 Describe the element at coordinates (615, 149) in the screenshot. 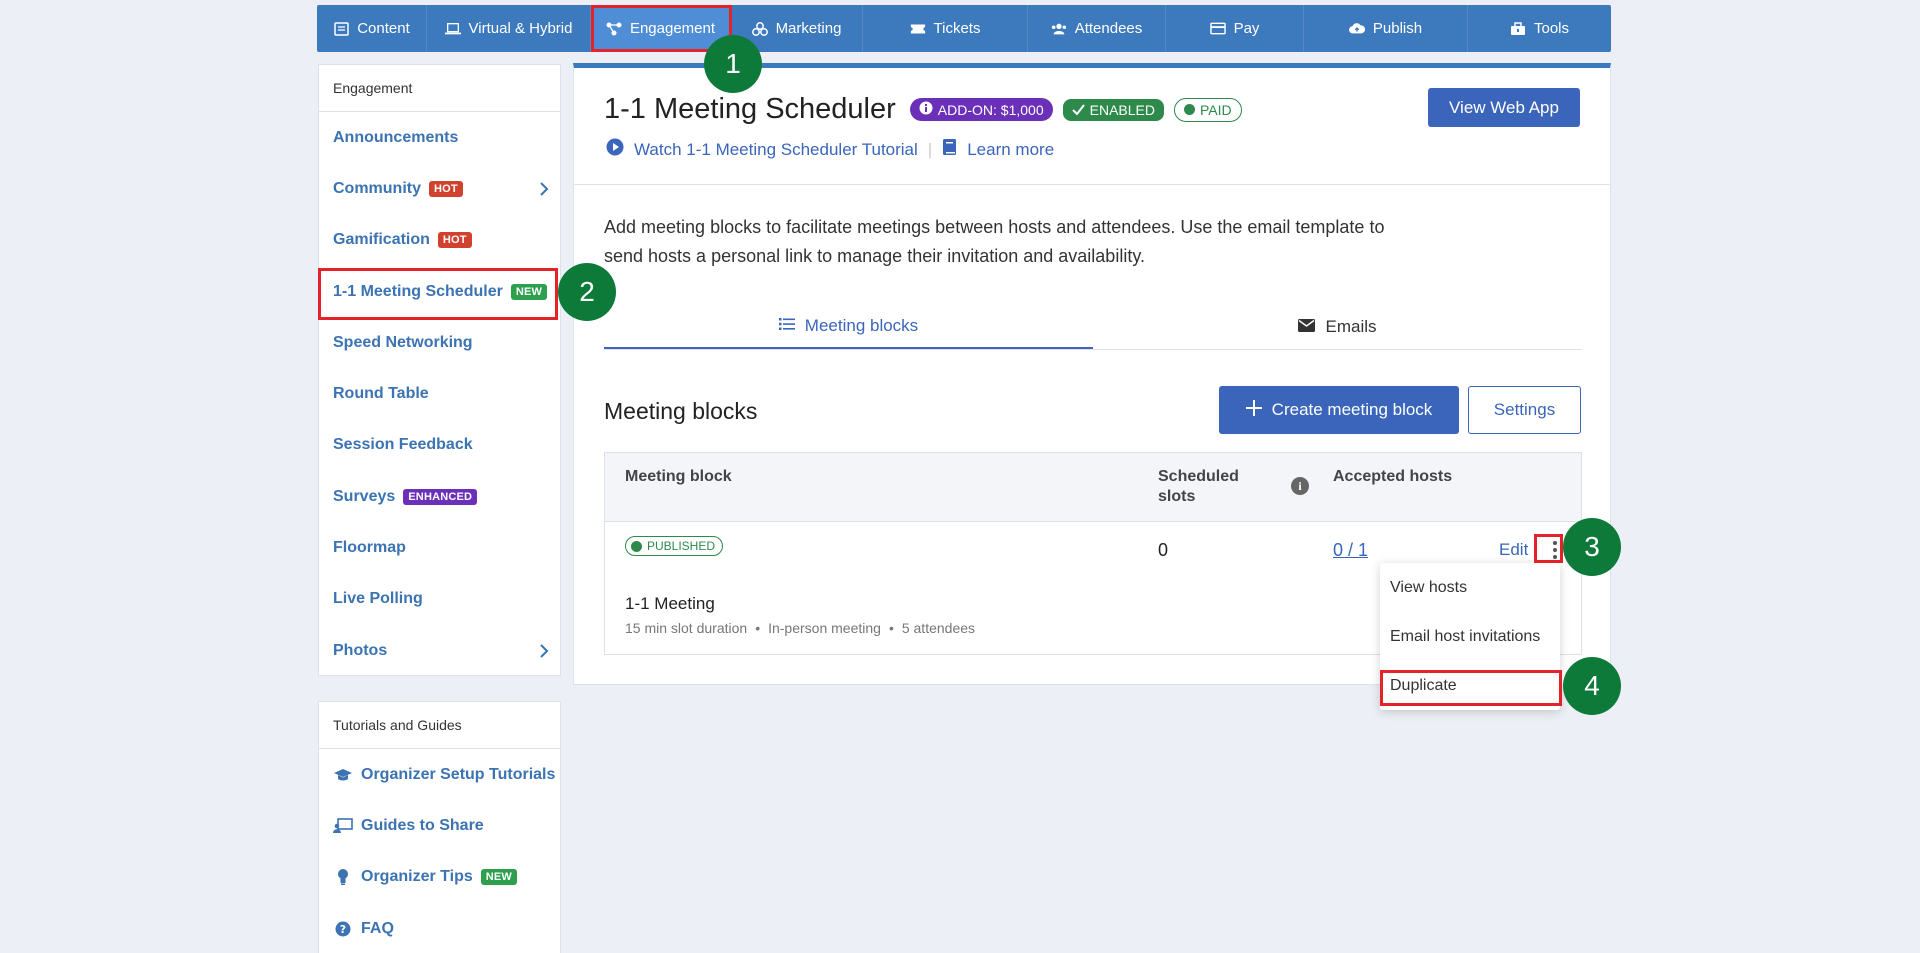

I see `play-circle-icon` at that location.